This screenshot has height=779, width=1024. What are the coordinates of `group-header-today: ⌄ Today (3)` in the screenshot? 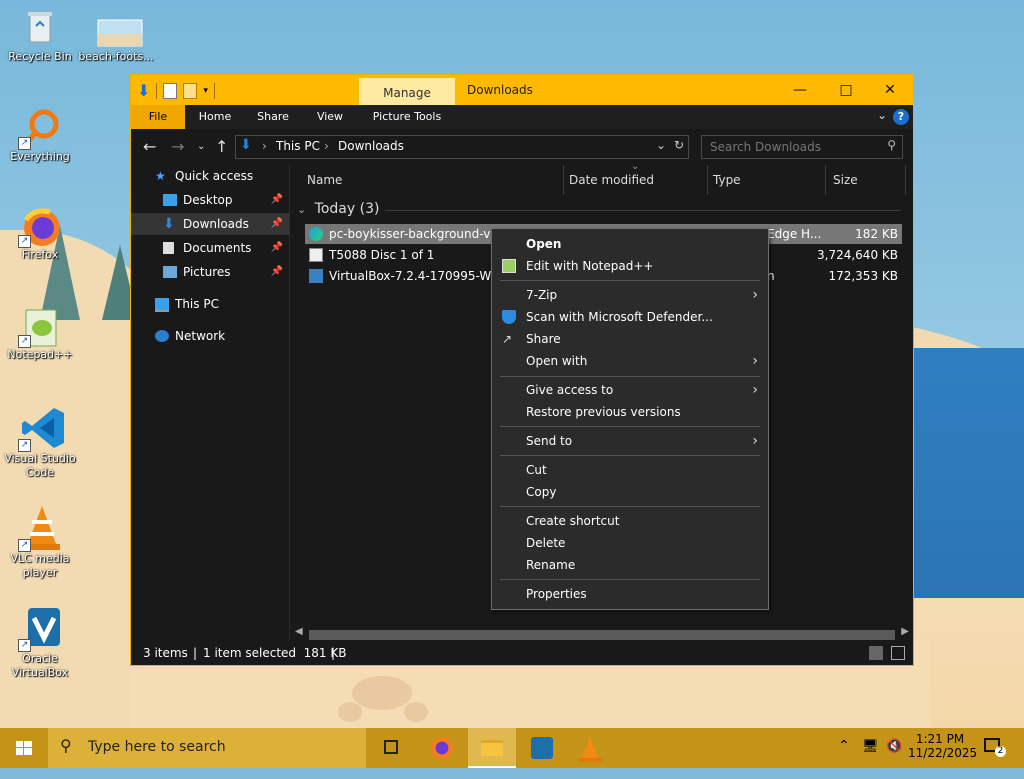 It's located at (338, 209).